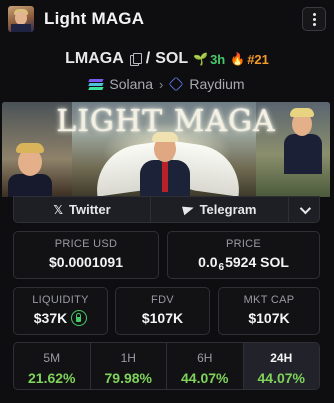 The width and height of the screenshot is (334, 403). What do you see at coordinates (257, 262) in the screenshot?
I see `price-sol-suffix: 5924 SOL` at bounding box center [257, 262].